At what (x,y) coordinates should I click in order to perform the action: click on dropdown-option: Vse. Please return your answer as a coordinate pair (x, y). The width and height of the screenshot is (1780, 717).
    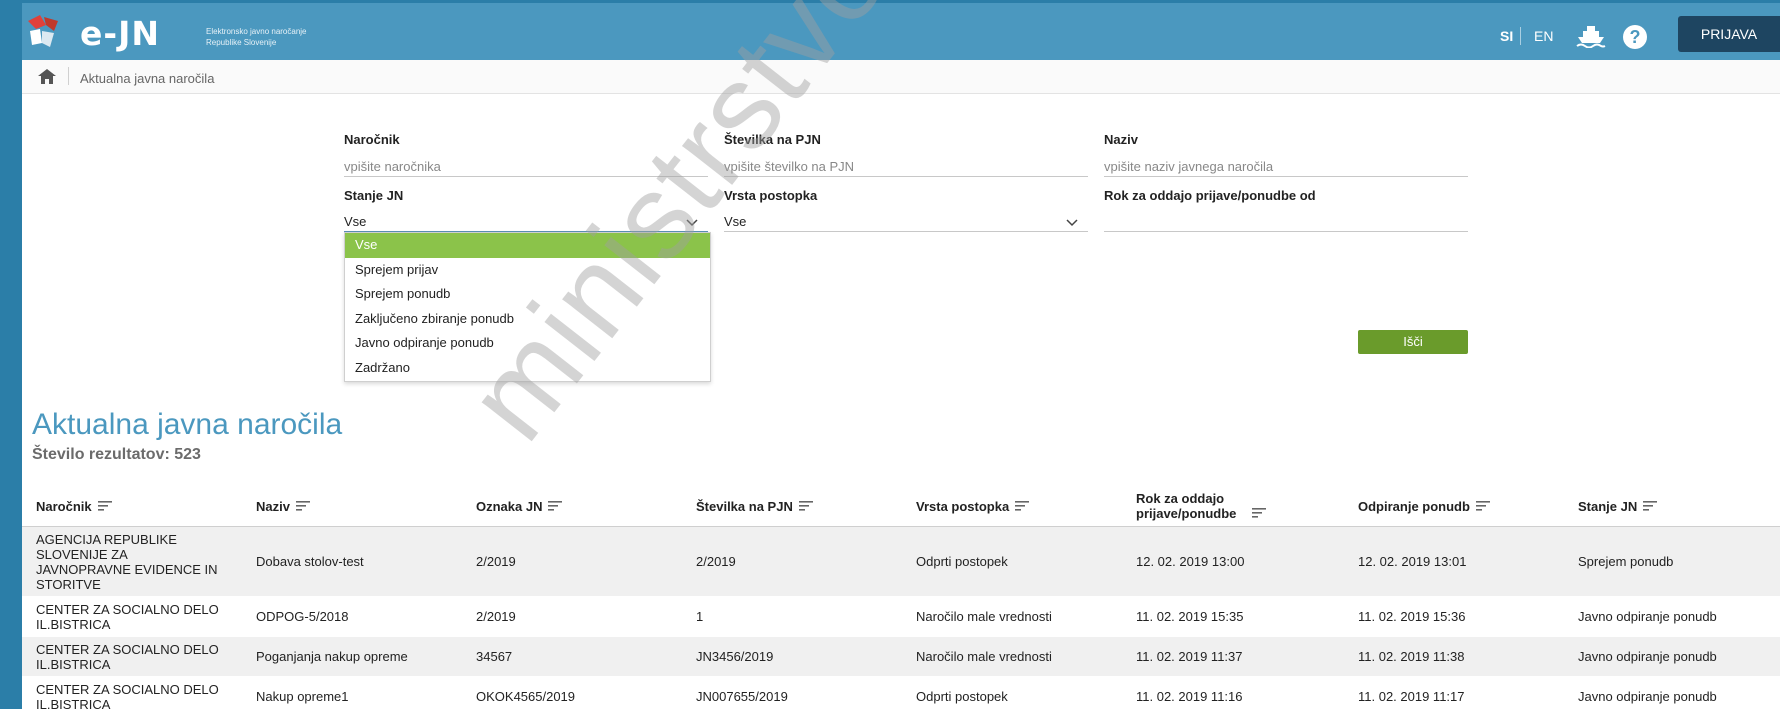
    Looking at the image, I should click on (527, 245).